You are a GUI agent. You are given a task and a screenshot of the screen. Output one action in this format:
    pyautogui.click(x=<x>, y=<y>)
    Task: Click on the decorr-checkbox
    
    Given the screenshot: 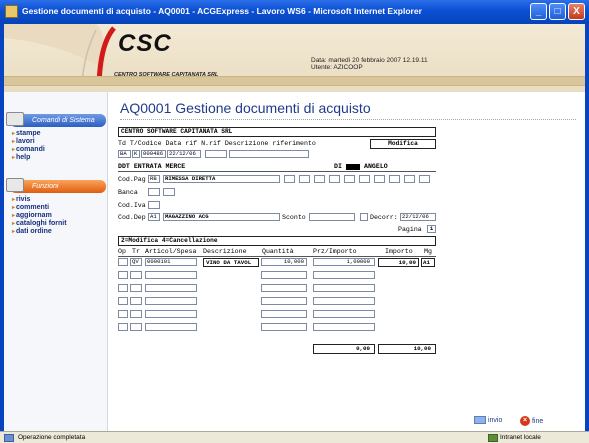 What is the action you would take?
    pyautogui.click(x=364, y=217)
    